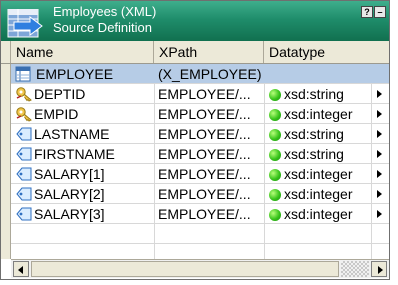 The image size is (398, 285). I want to click on group-xpath: (X_EMPLOYEE), so click(210, 74).